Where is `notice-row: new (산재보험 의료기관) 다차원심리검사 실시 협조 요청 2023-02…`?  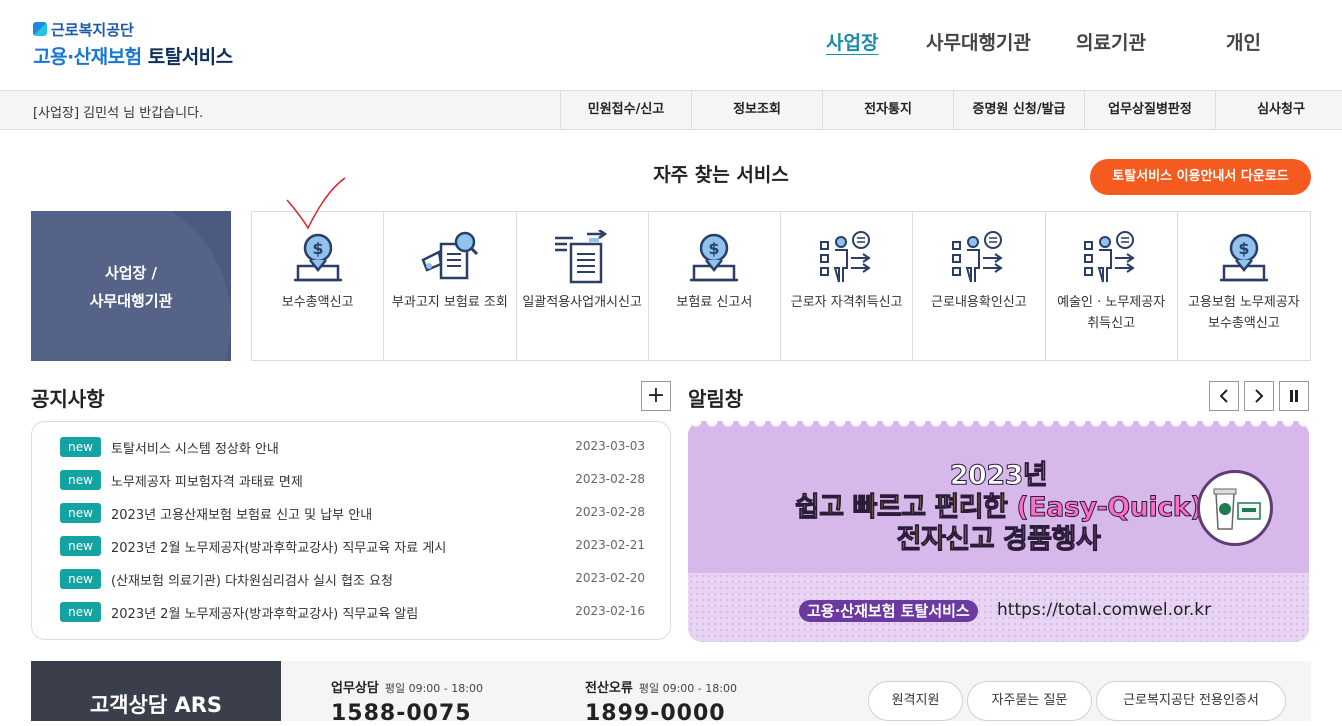
notice-row: new (산재보험 의료기관) 다차원심리검사 실시 협조 요청 2023-02… is located at coordinates (352, 578).